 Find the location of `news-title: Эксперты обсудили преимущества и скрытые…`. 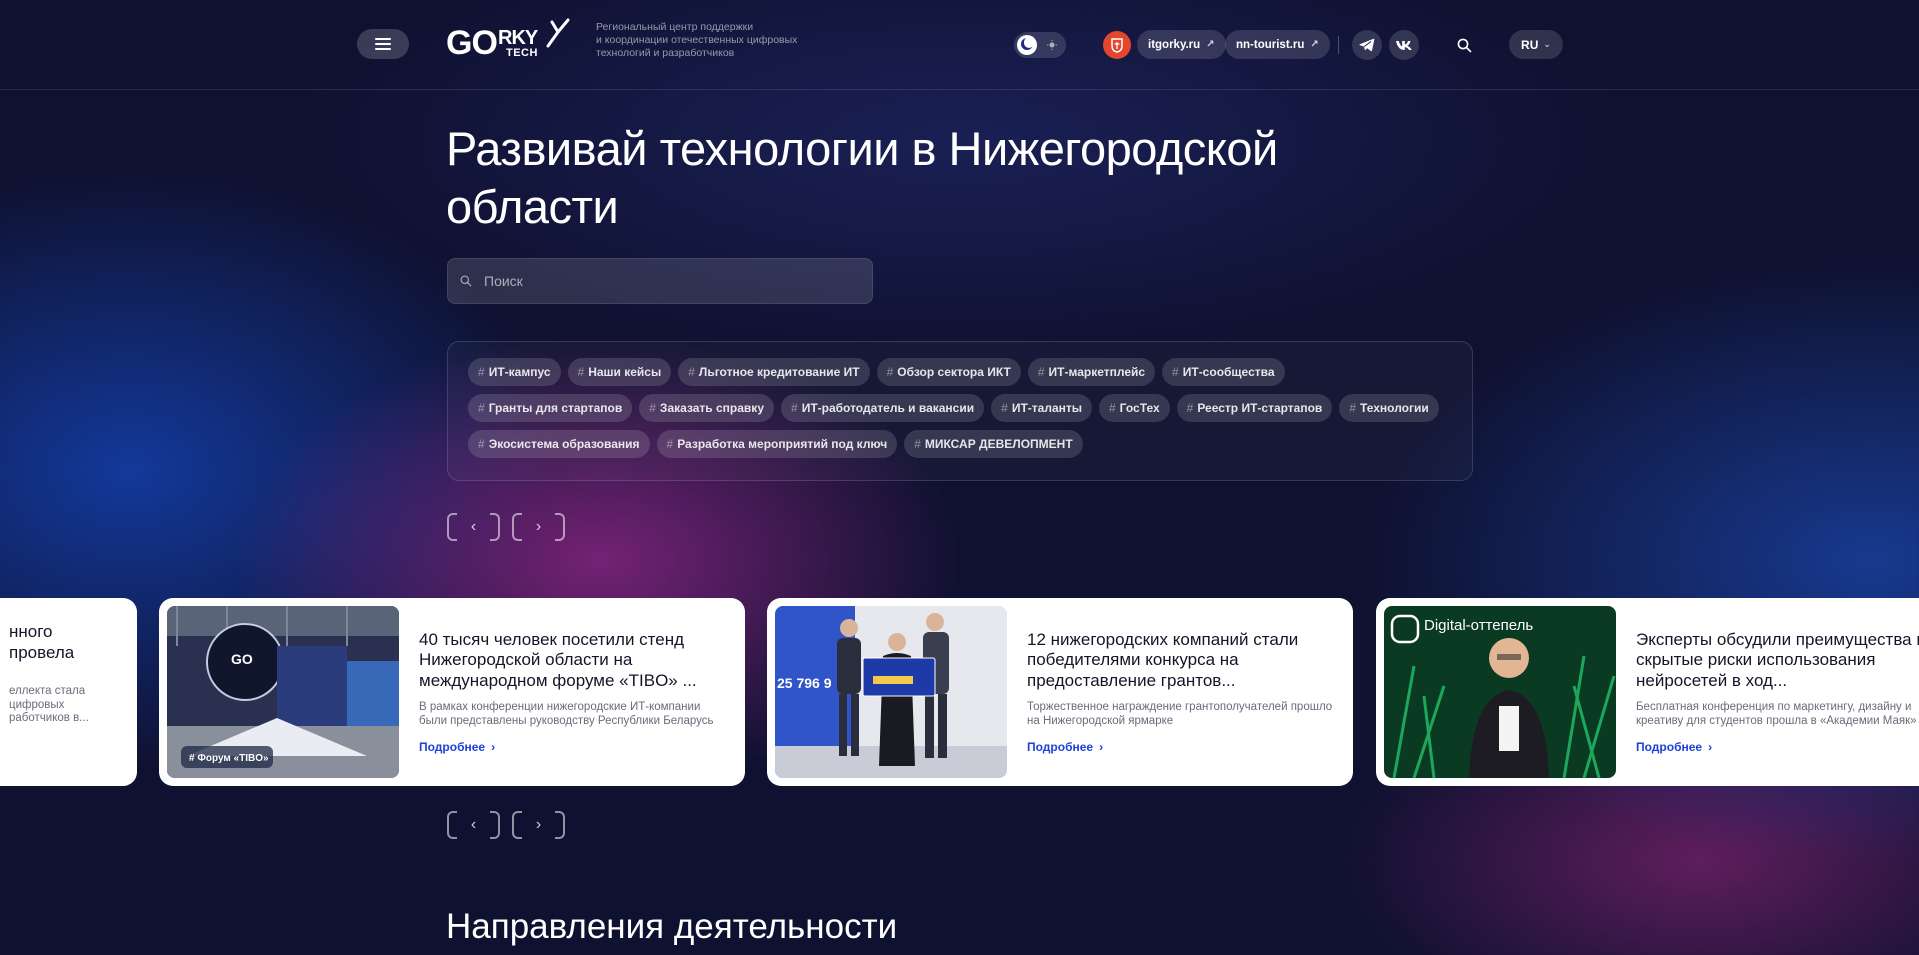

news-title: Эксперты обсудили преимущества и скрытые… is located at coordinates (1777, 659).